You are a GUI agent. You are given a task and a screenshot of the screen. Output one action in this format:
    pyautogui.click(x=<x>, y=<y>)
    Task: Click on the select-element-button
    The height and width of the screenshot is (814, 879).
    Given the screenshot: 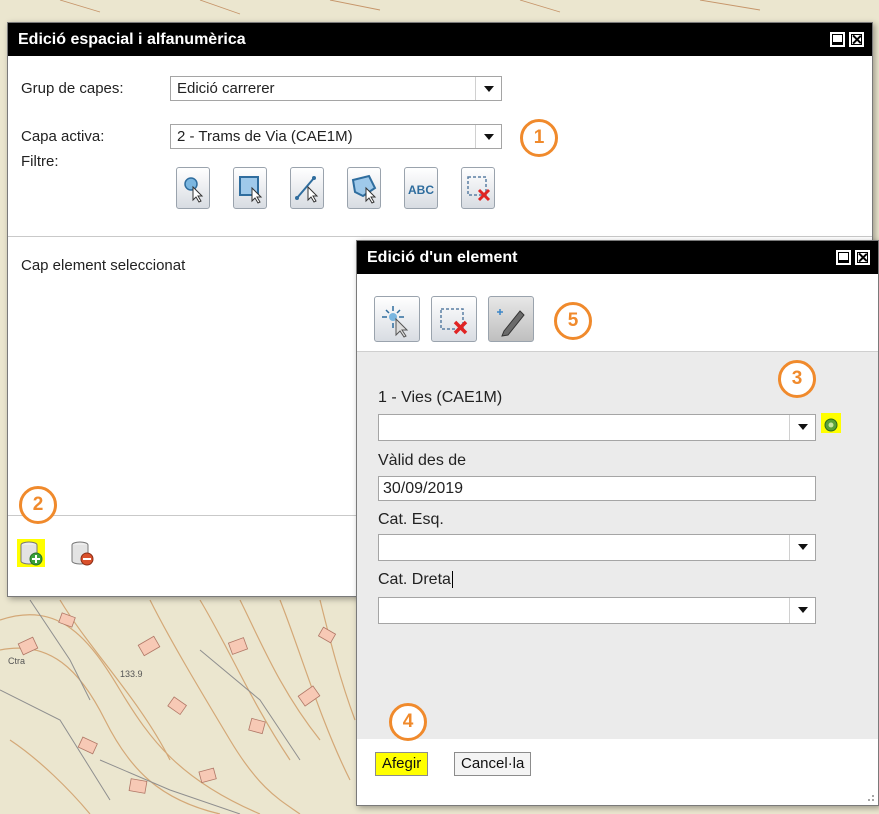 What is the action you would take?
    pyautogui.click(x=397, y=319)
    